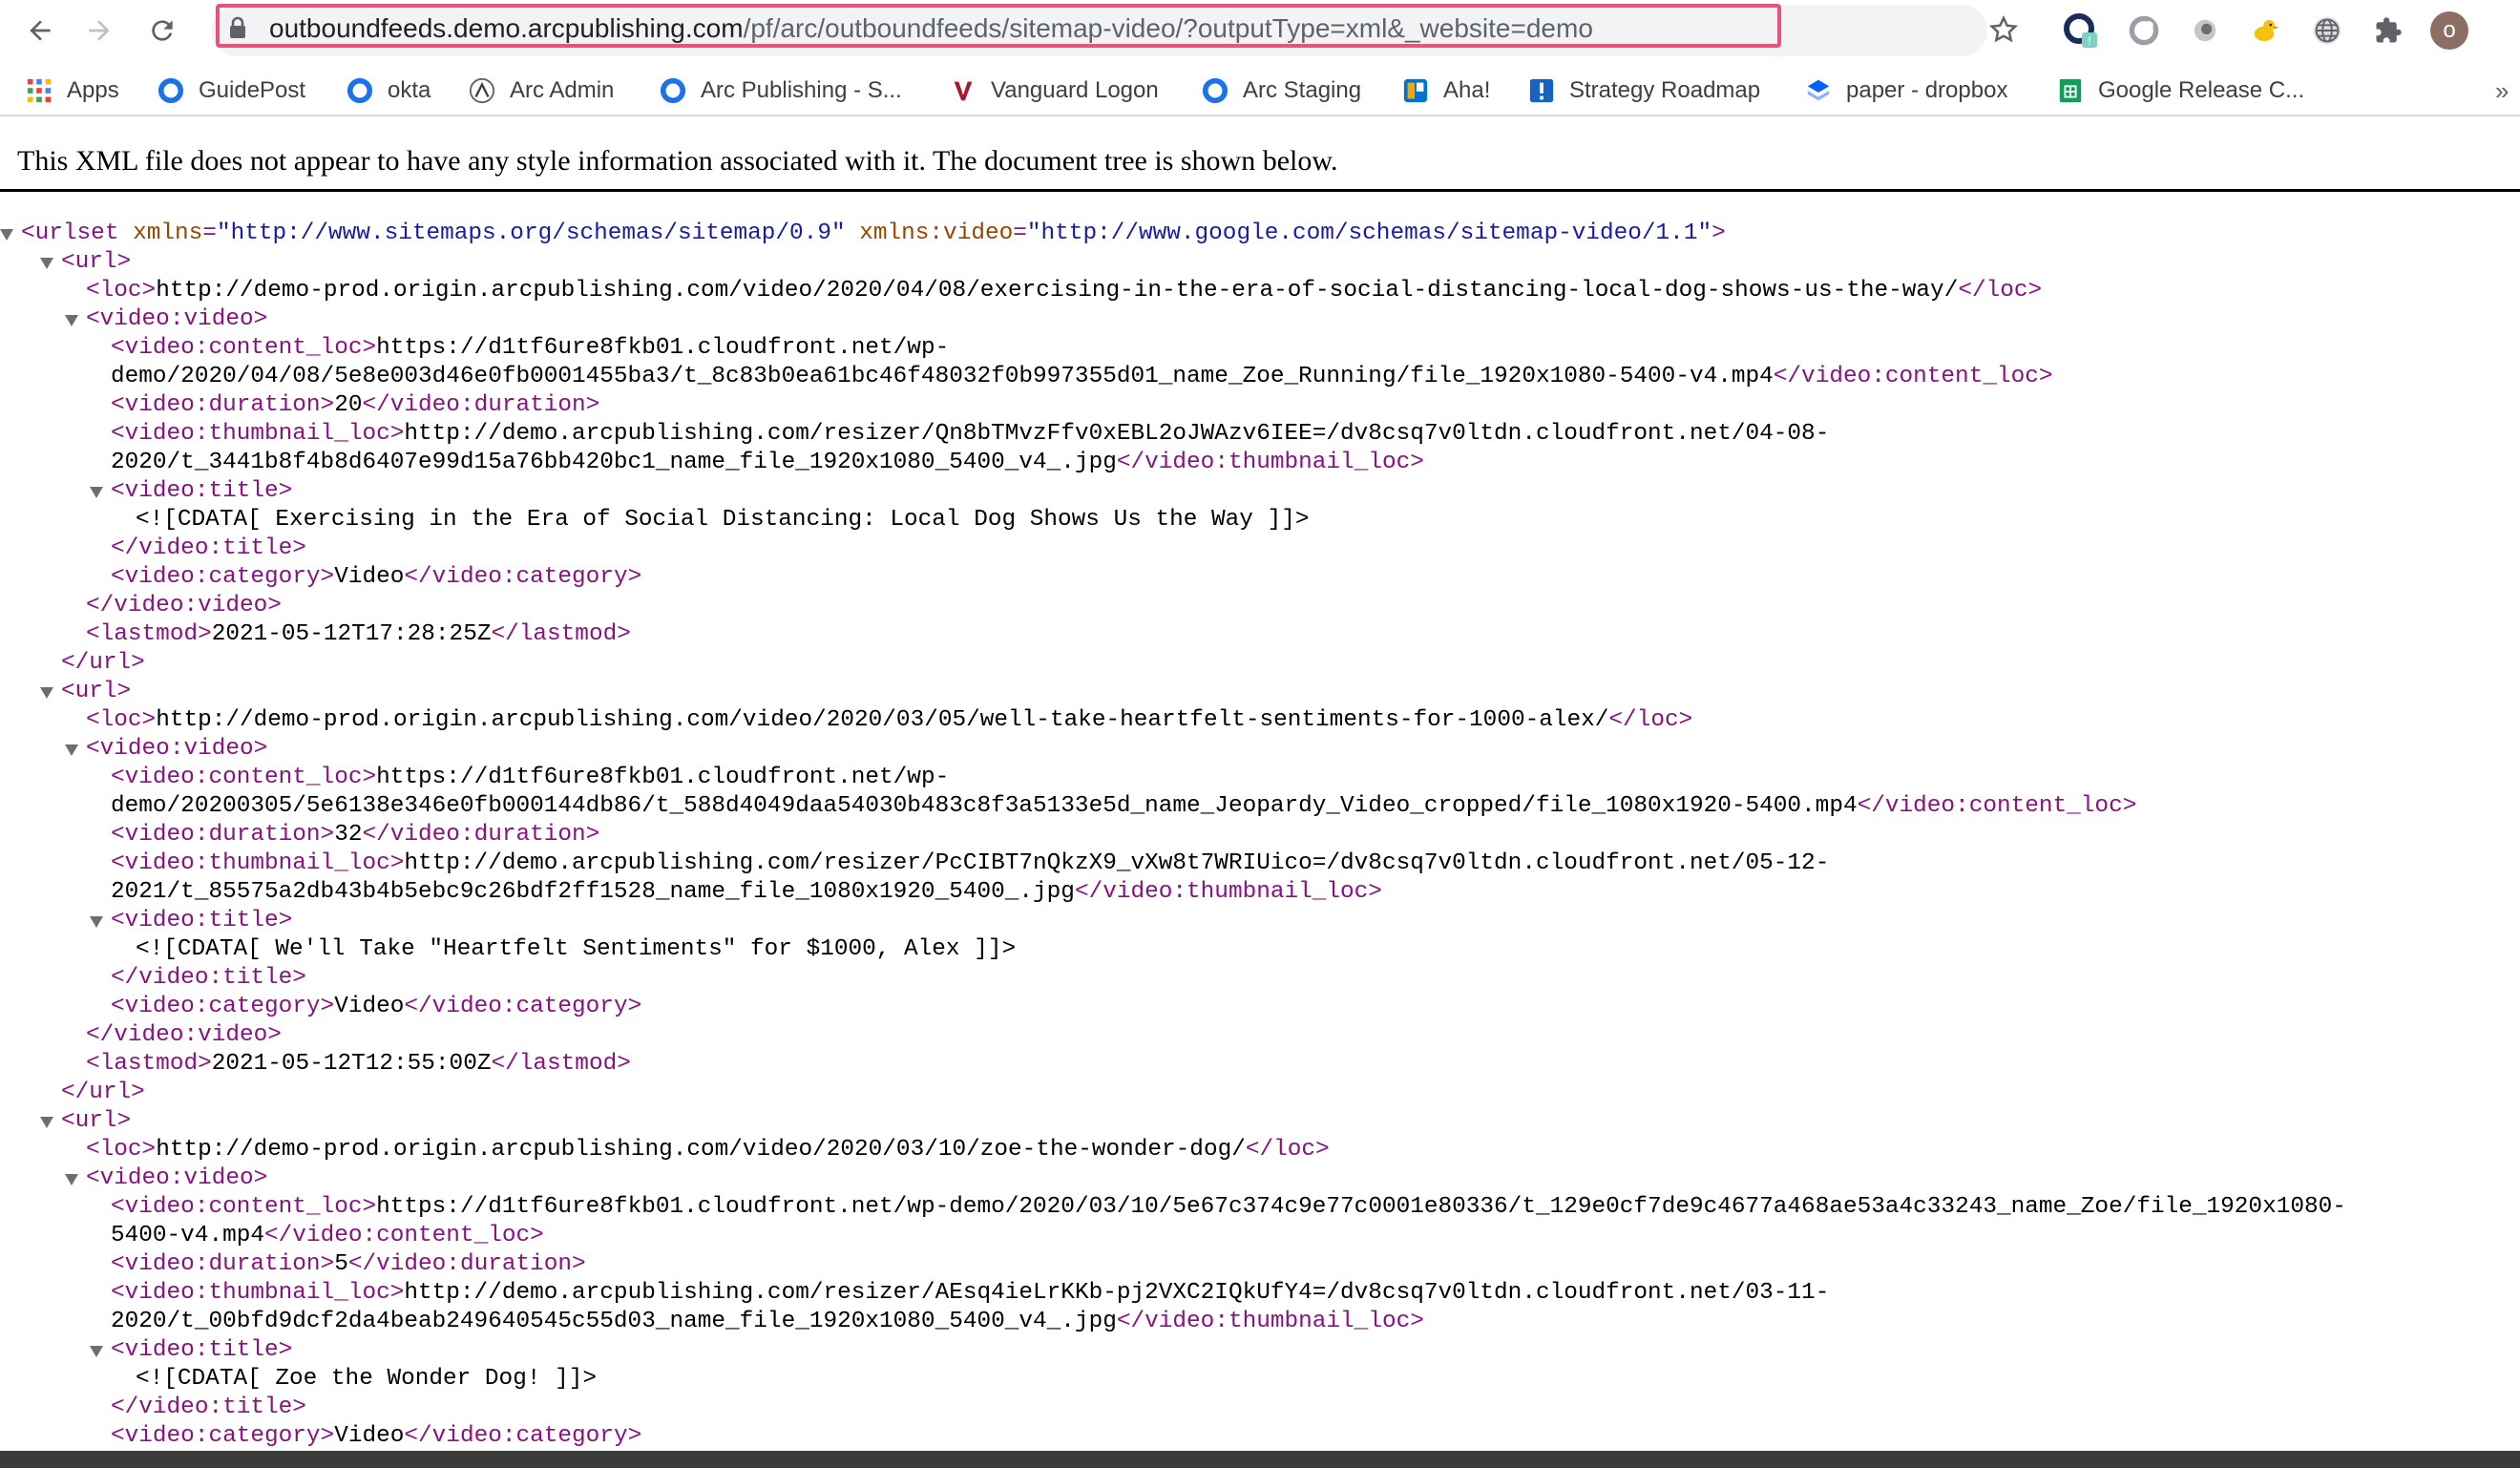 The width and height of the screenshot is (2520, 1468). I want to click on title-open-tag: <video:title>, so click(202, 491).